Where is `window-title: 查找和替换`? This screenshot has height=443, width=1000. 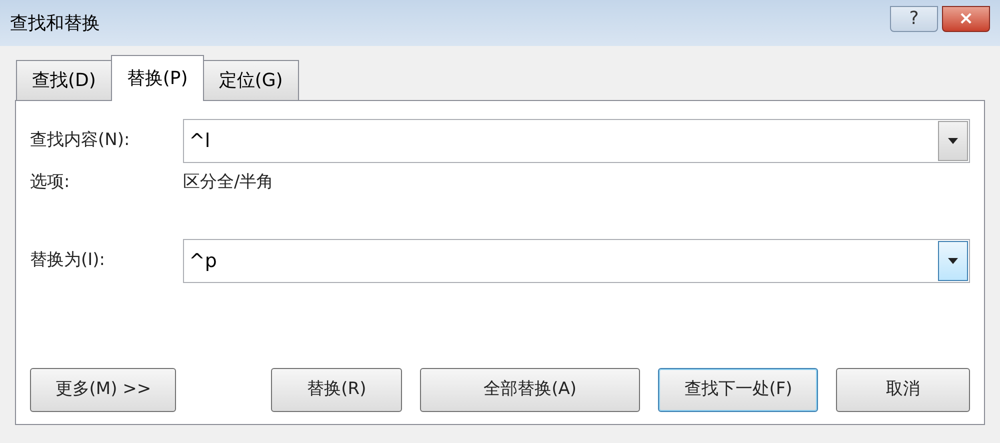
window-title: 查找和替换 is located at coordinates (55, 24).